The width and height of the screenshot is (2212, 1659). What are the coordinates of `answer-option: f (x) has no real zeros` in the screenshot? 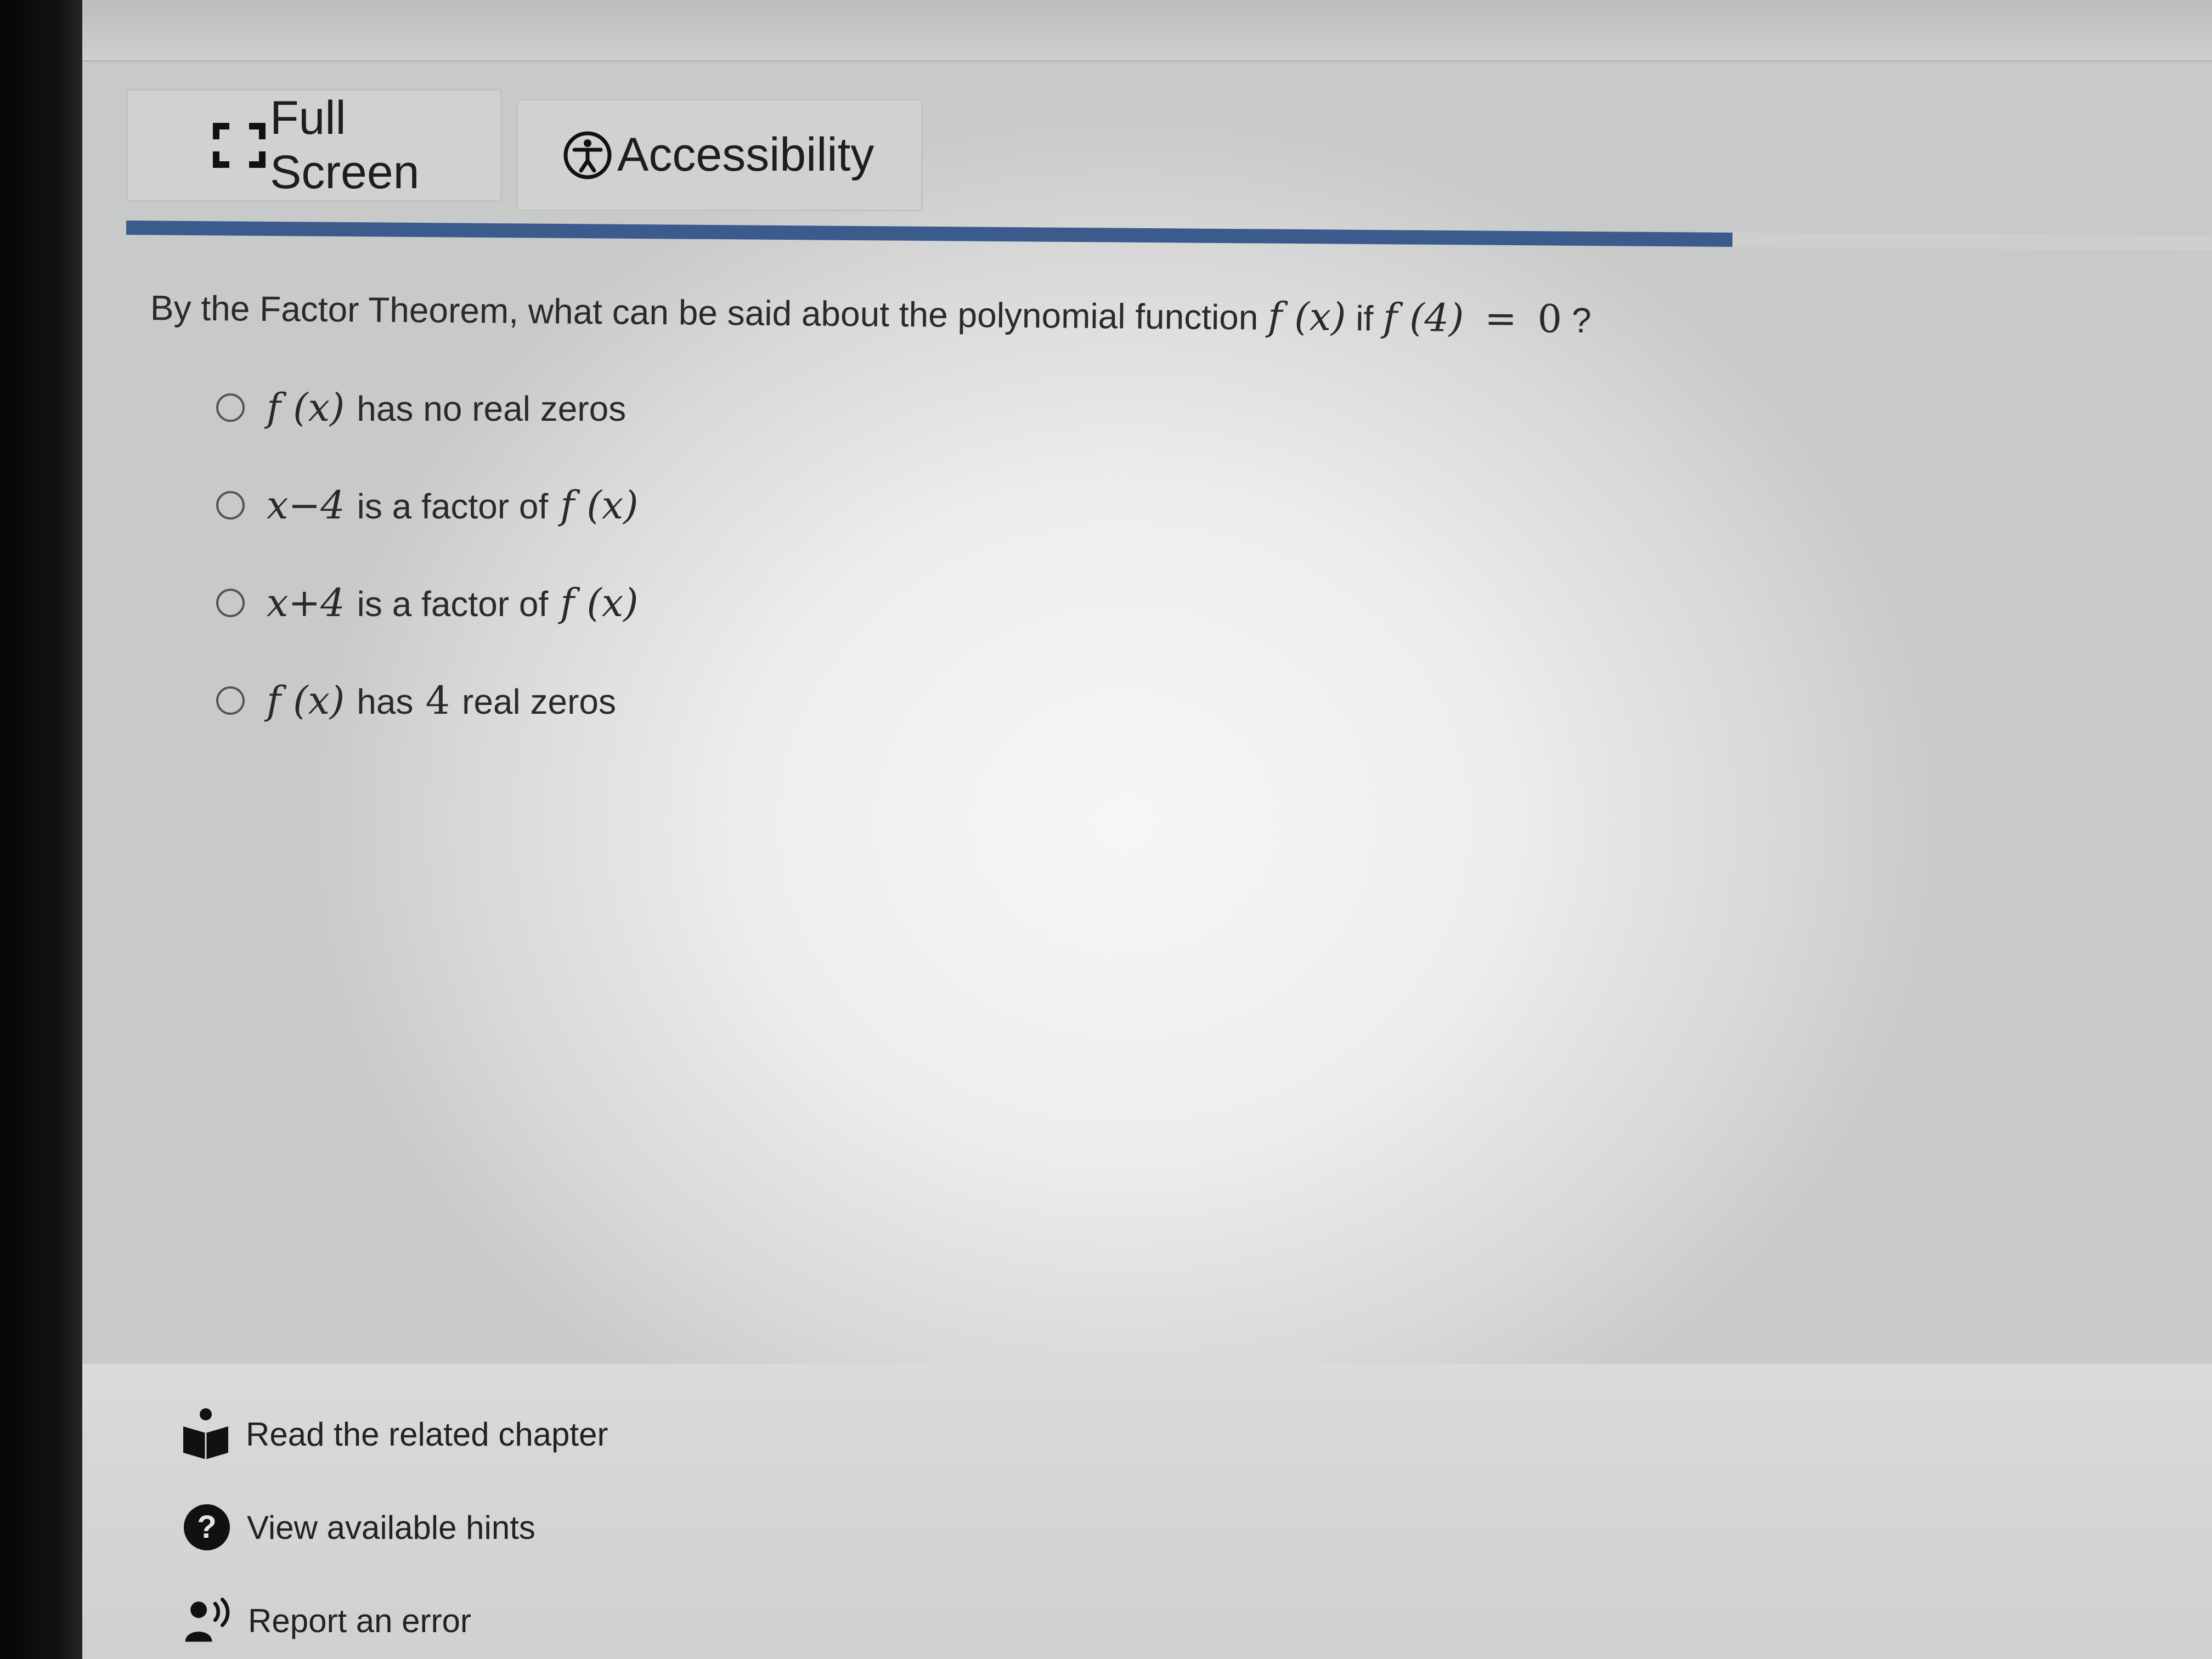 It's located at (428, 407).